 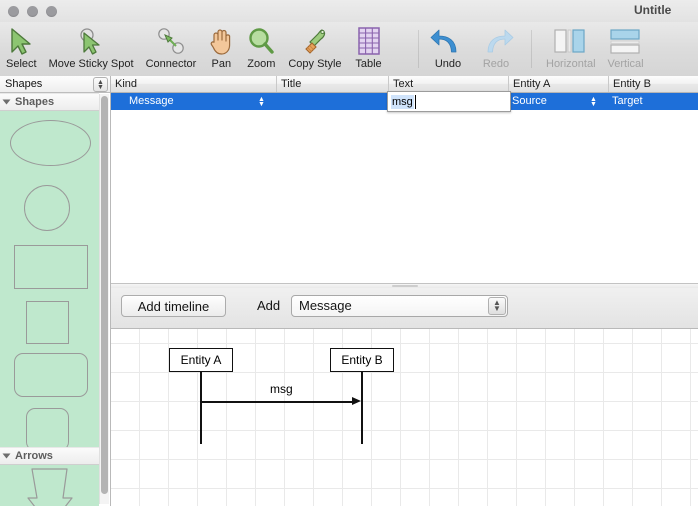 What do you see at coordinates (571, 41) in the screenshot?
I see `split-horizontal-icon` at bounding box center [571, 41].